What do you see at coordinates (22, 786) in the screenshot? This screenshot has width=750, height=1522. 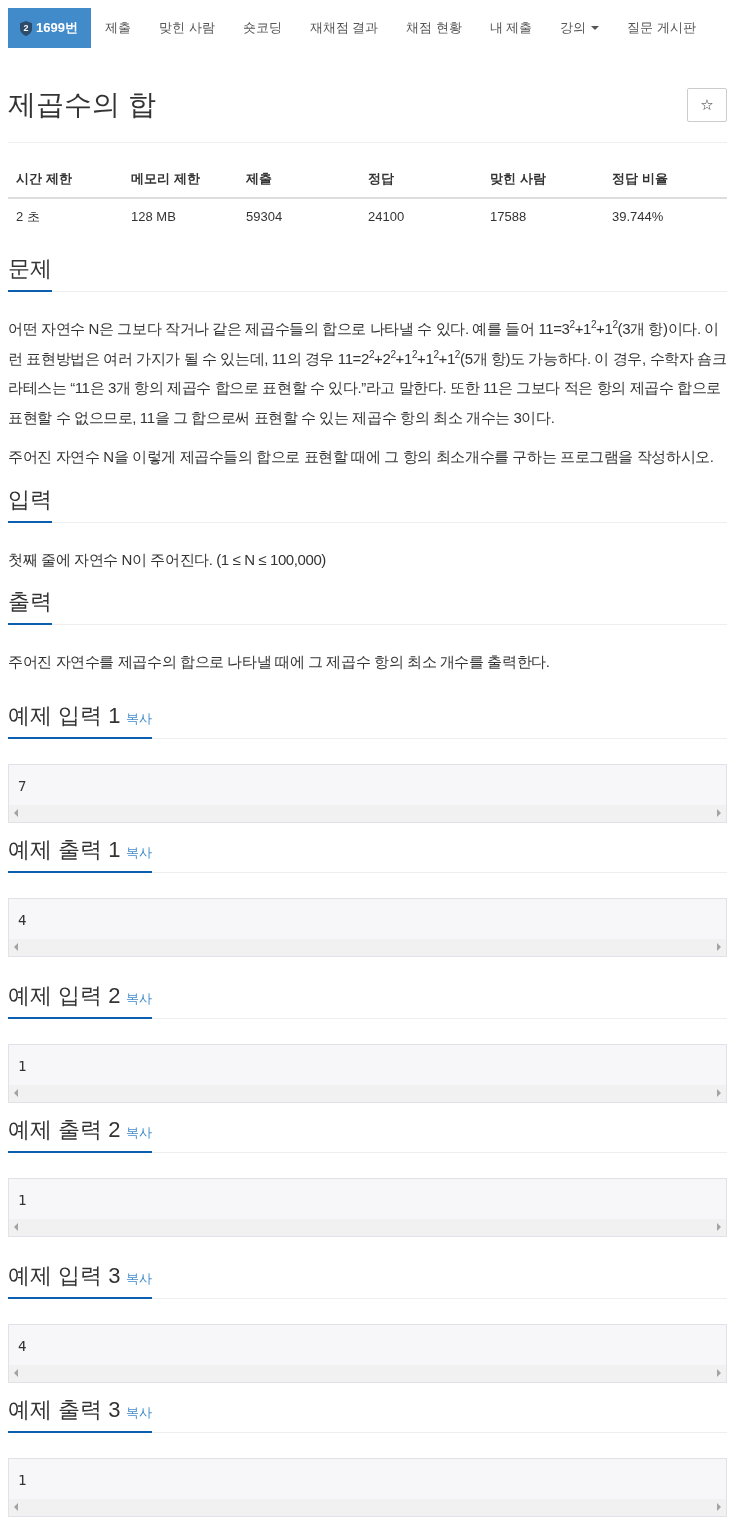 I see `sample-text: 7` at bounding box center [22, 786].